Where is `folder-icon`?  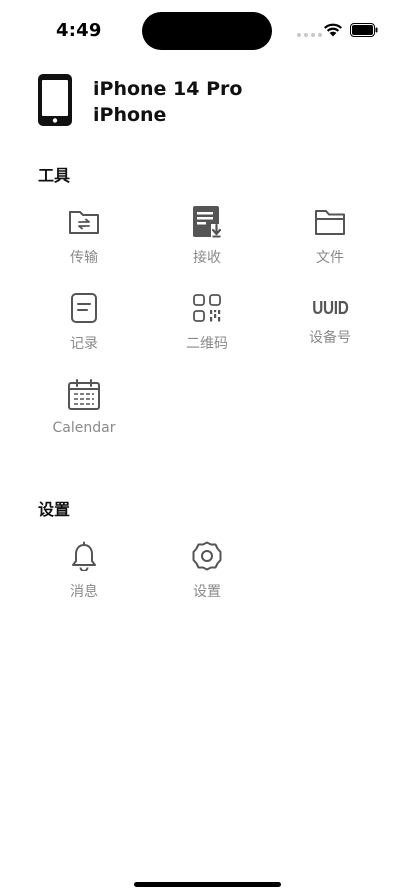
folder-icon is located at coordinates (330, 222).